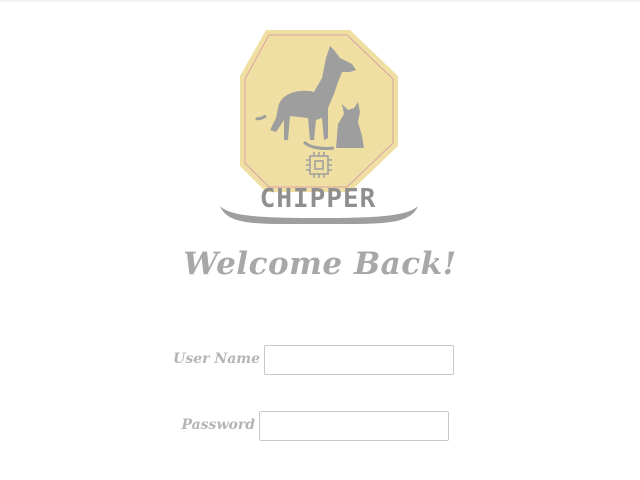 This screenshot has width=640, height=480. I want to click on username-label: User Name, so click(216, 359).